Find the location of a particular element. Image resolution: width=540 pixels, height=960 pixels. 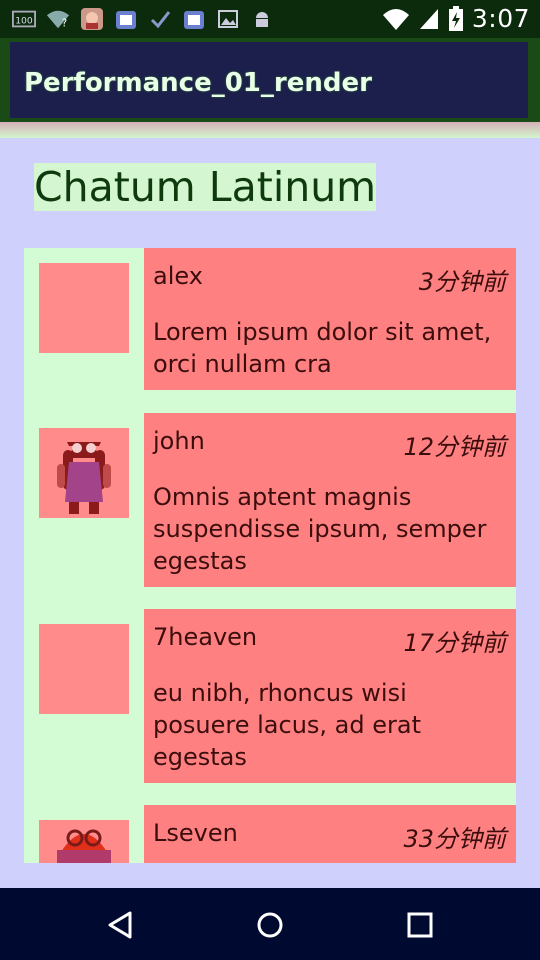

wifi-question-icon: ? is located at coordinates (58, 19).